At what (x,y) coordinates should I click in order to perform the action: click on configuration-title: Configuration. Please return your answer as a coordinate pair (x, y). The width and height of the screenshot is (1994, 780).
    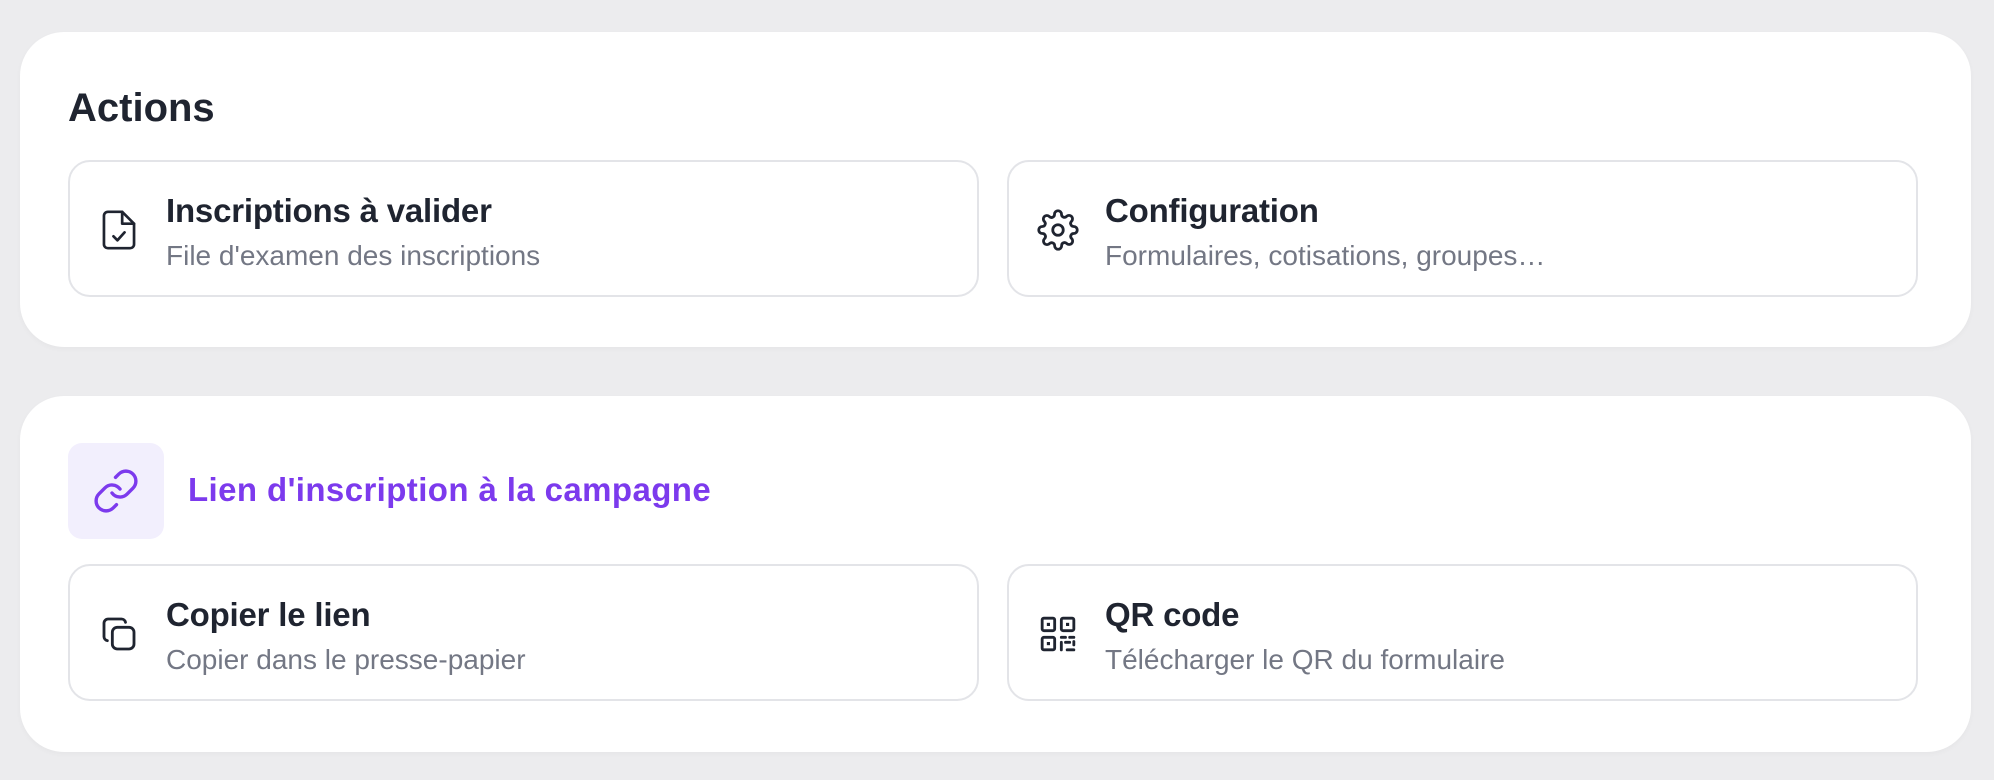
    Looking at the image, I should click on (1212, 210).